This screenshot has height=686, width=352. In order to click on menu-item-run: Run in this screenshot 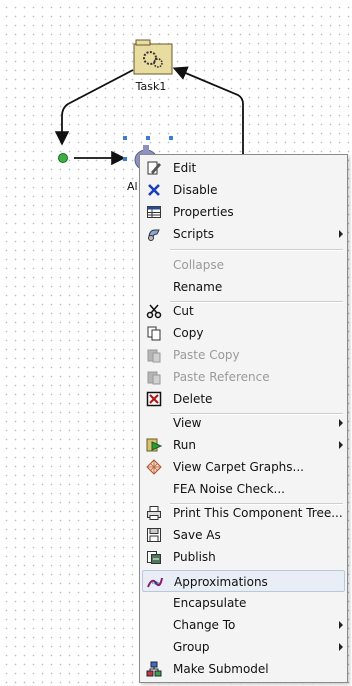, I will do `click(243, 445)`.